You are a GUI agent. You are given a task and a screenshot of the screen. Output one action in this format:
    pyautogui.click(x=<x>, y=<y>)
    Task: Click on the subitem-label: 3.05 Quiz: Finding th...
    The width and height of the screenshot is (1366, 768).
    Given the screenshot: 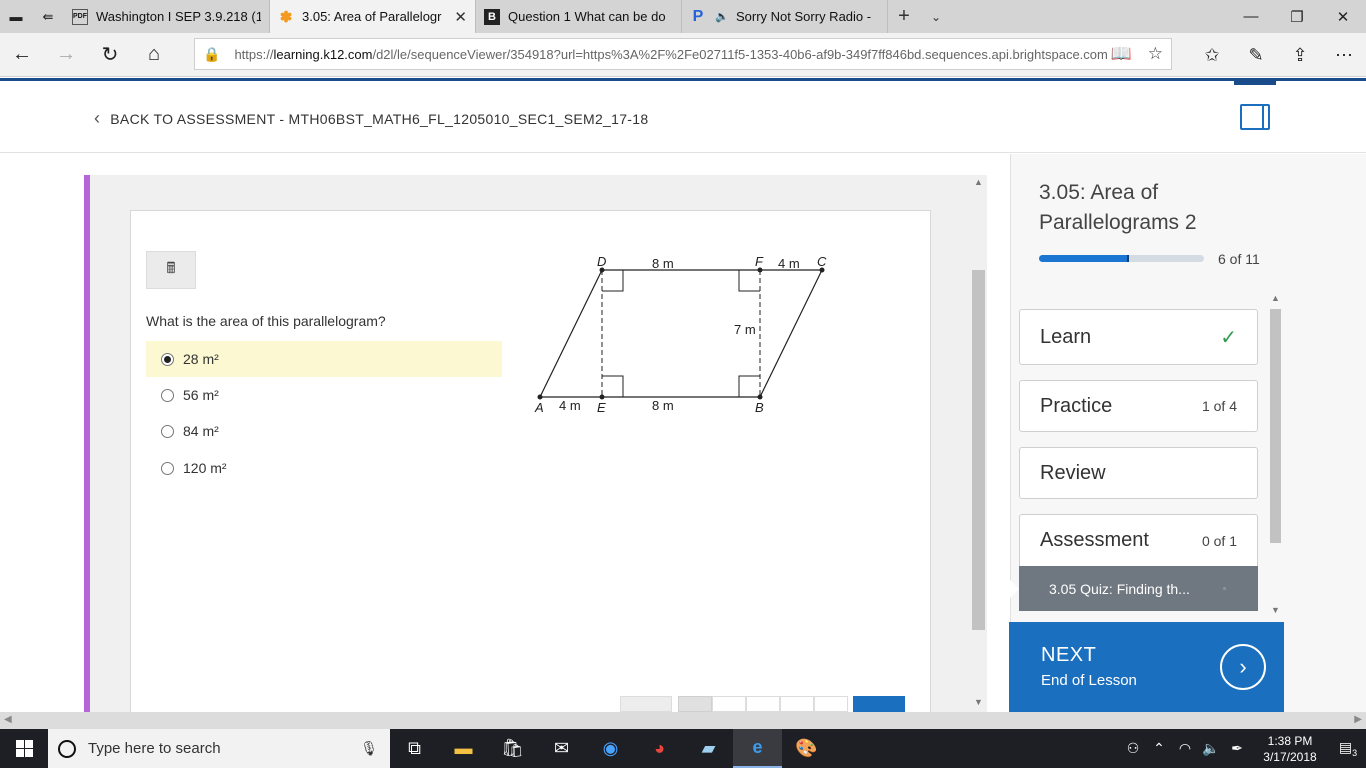 What is the action you would take?
    pyautogui.click(x=1119, y=588)
    